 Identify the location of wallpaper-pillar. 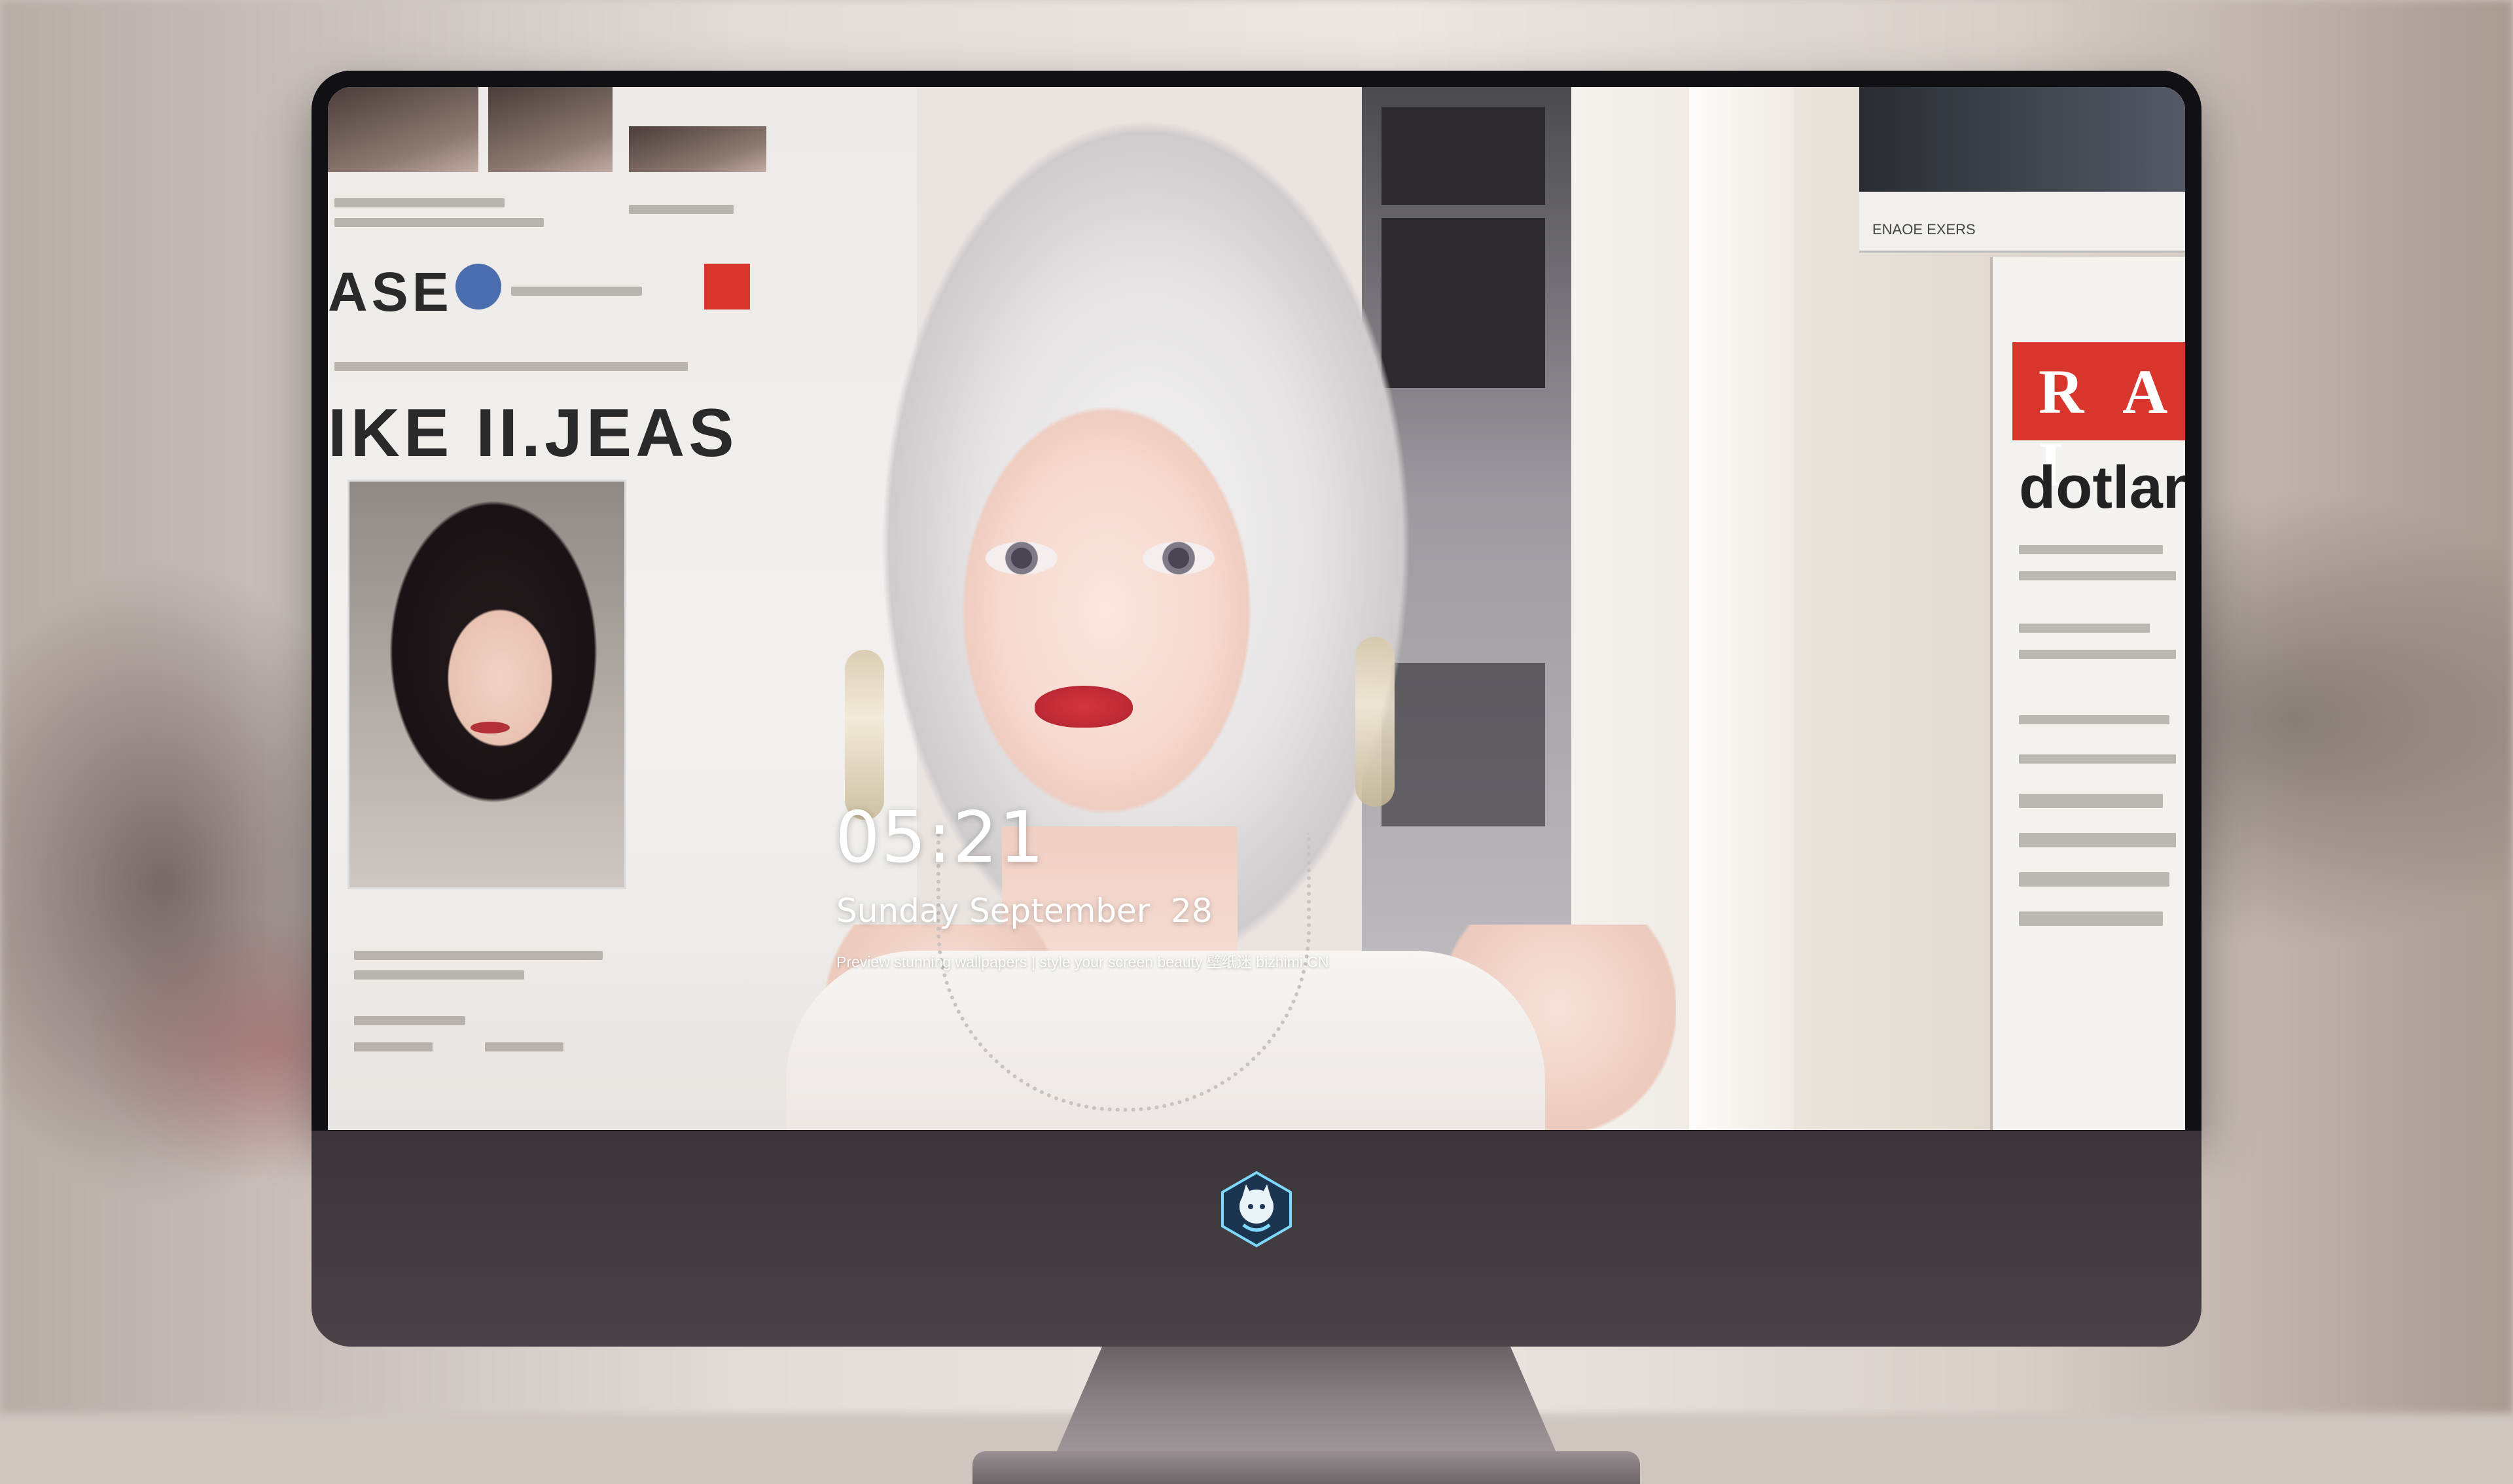
(1741, 608).